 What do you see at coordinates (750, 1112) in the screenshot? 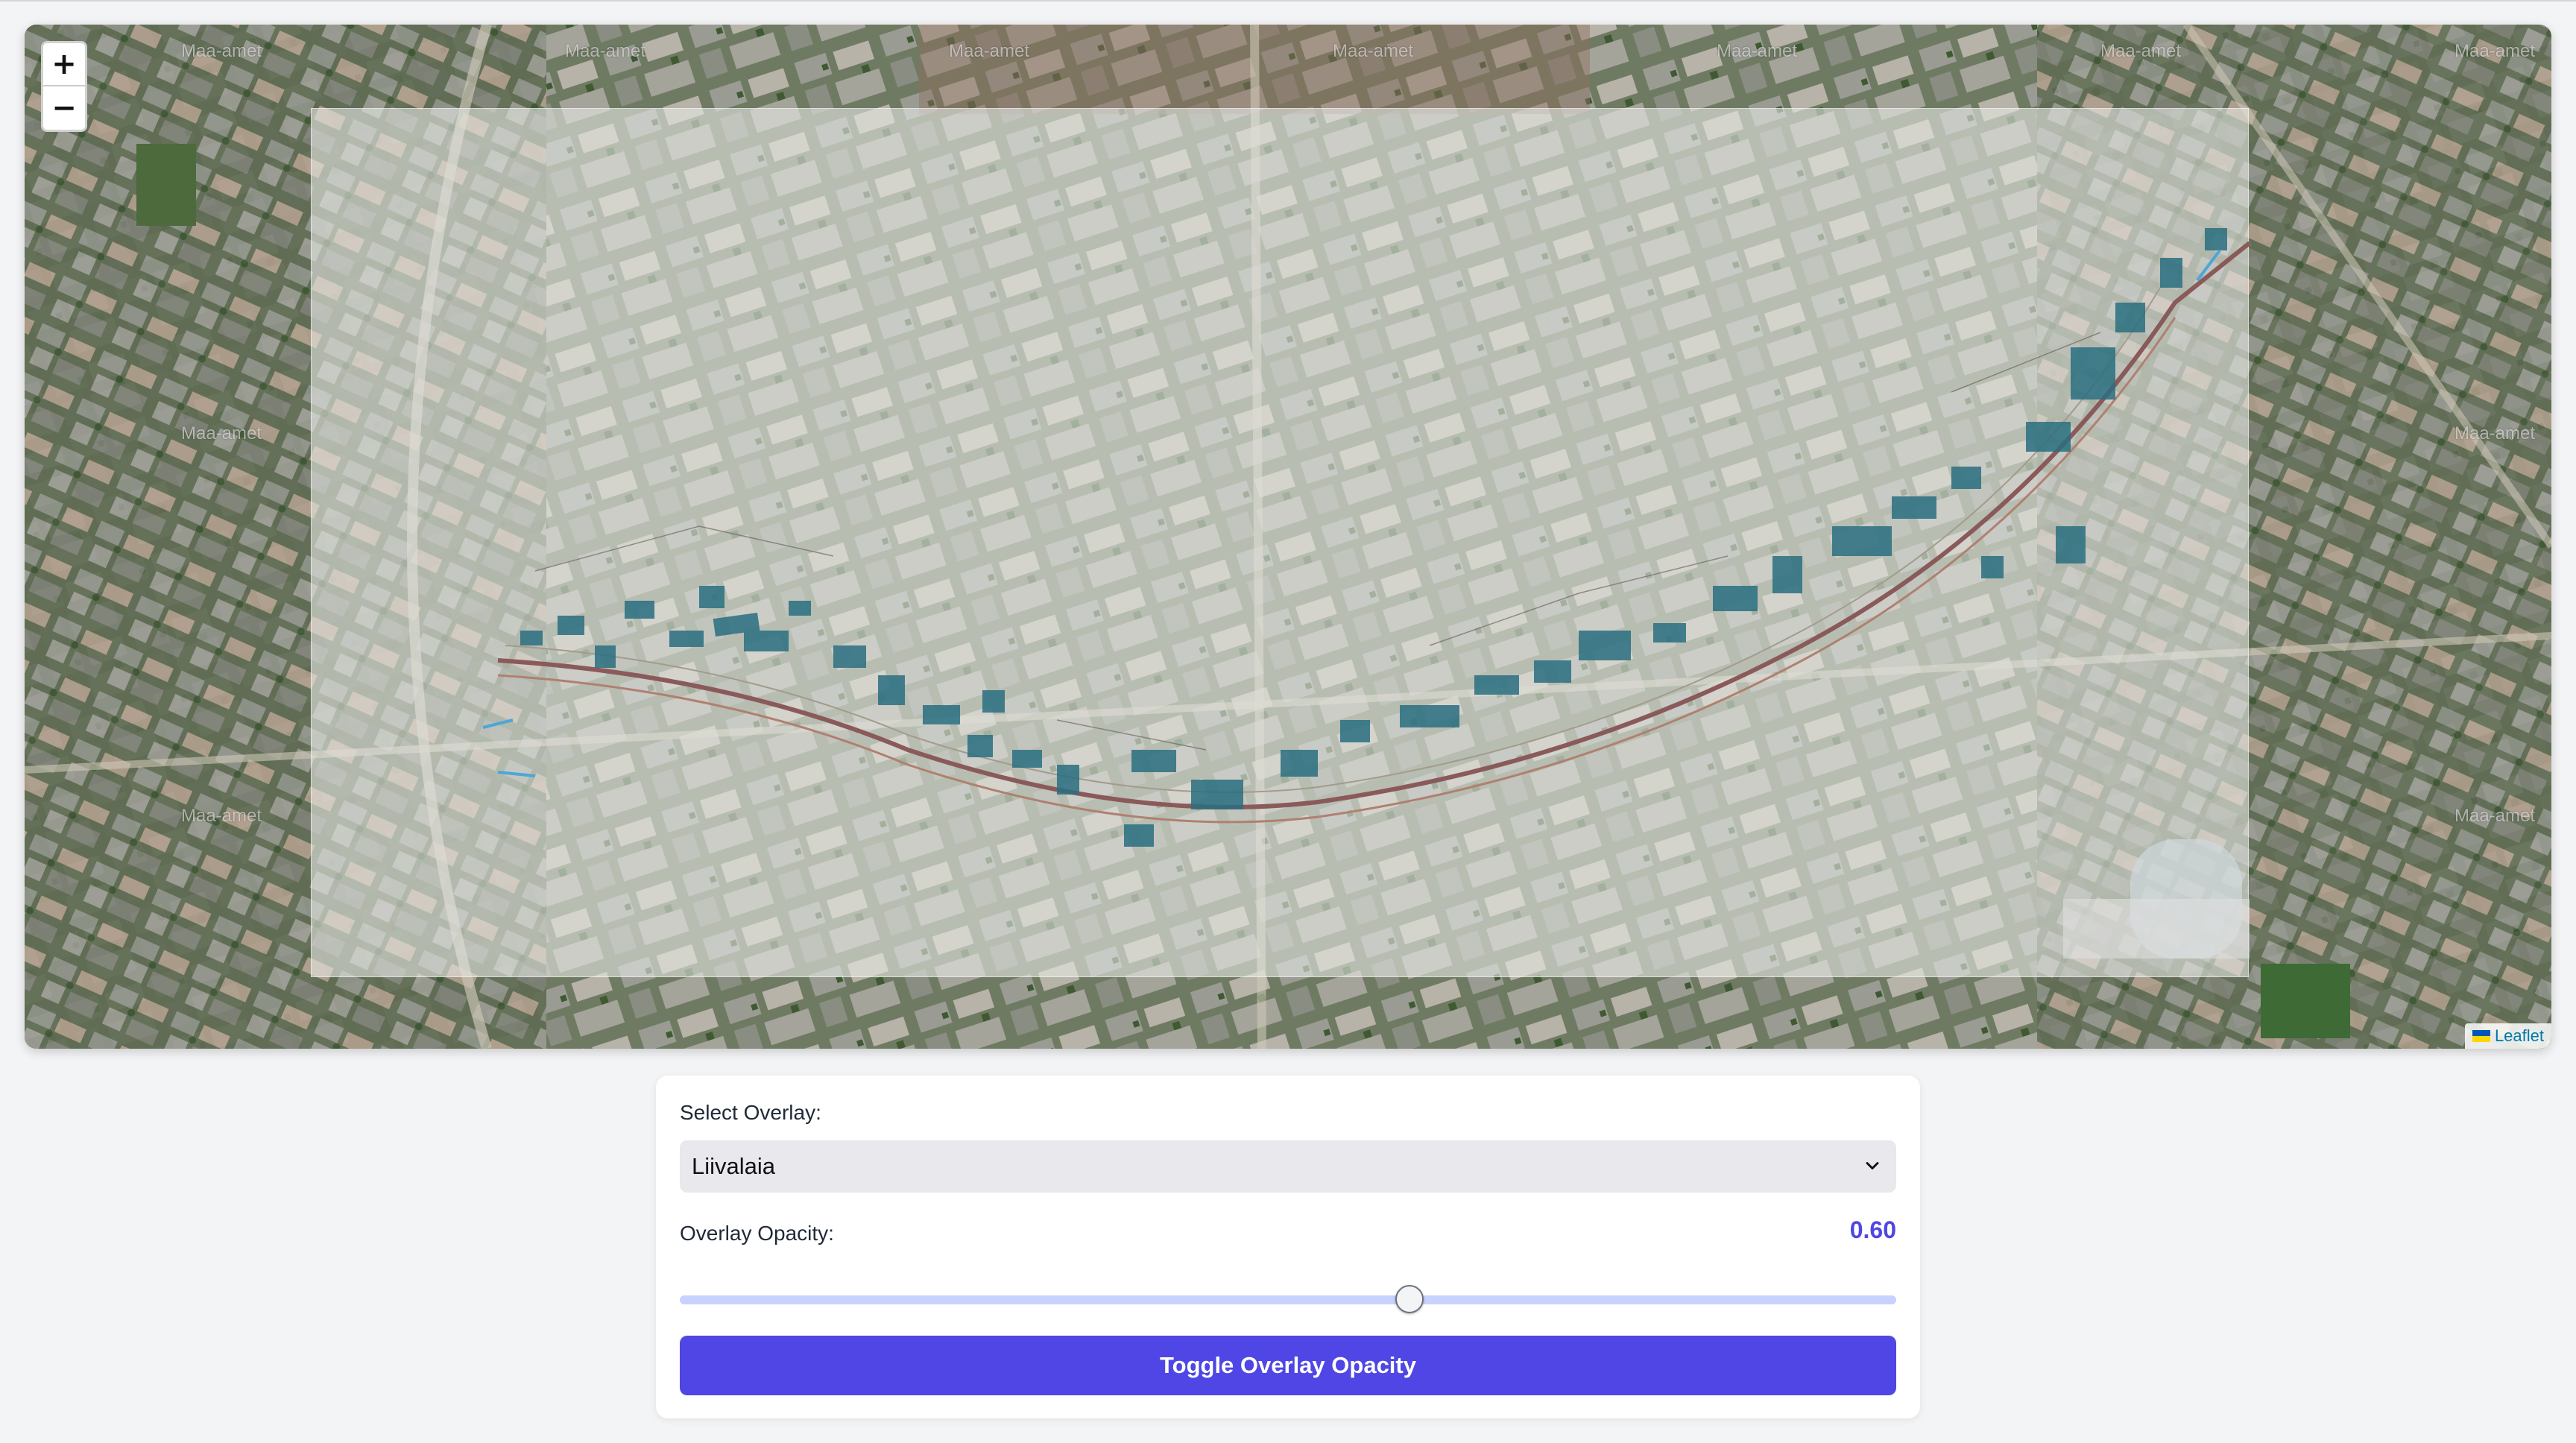
I see `select-overlay-label: Select Overlay:` at bounding box center [750, 1112].